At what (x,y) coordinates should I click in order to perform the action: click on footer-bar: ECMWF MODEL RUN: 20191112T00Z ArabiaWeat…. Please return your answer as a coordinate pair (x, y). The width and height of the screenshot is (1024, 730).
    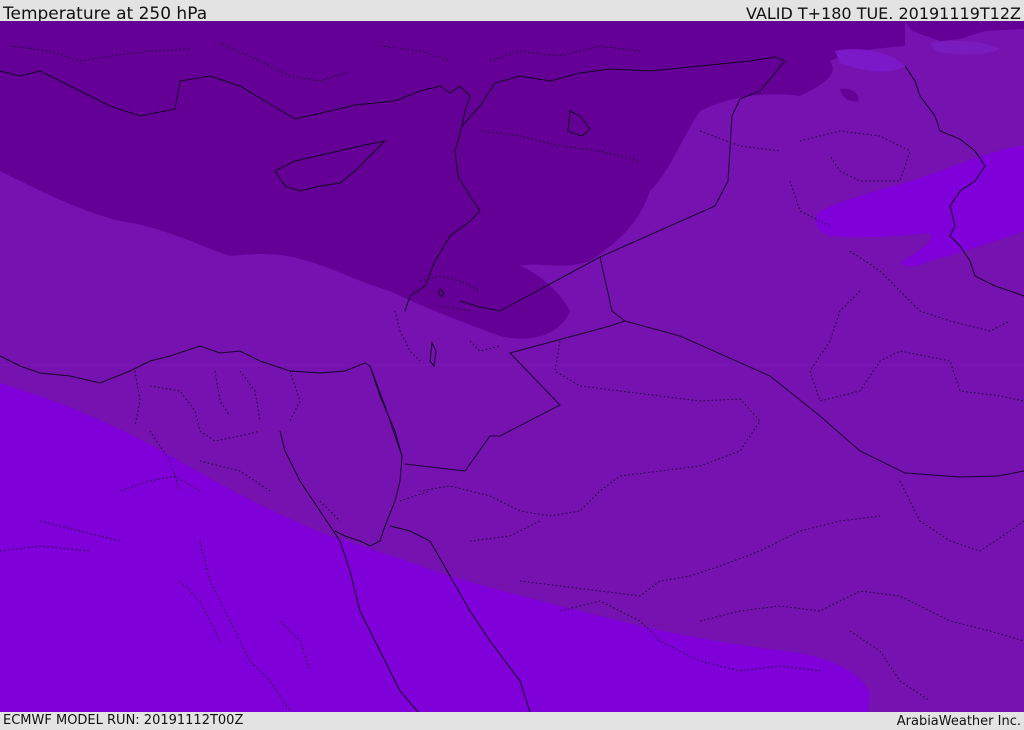
    Looking at the image, I should click on (512, 720).